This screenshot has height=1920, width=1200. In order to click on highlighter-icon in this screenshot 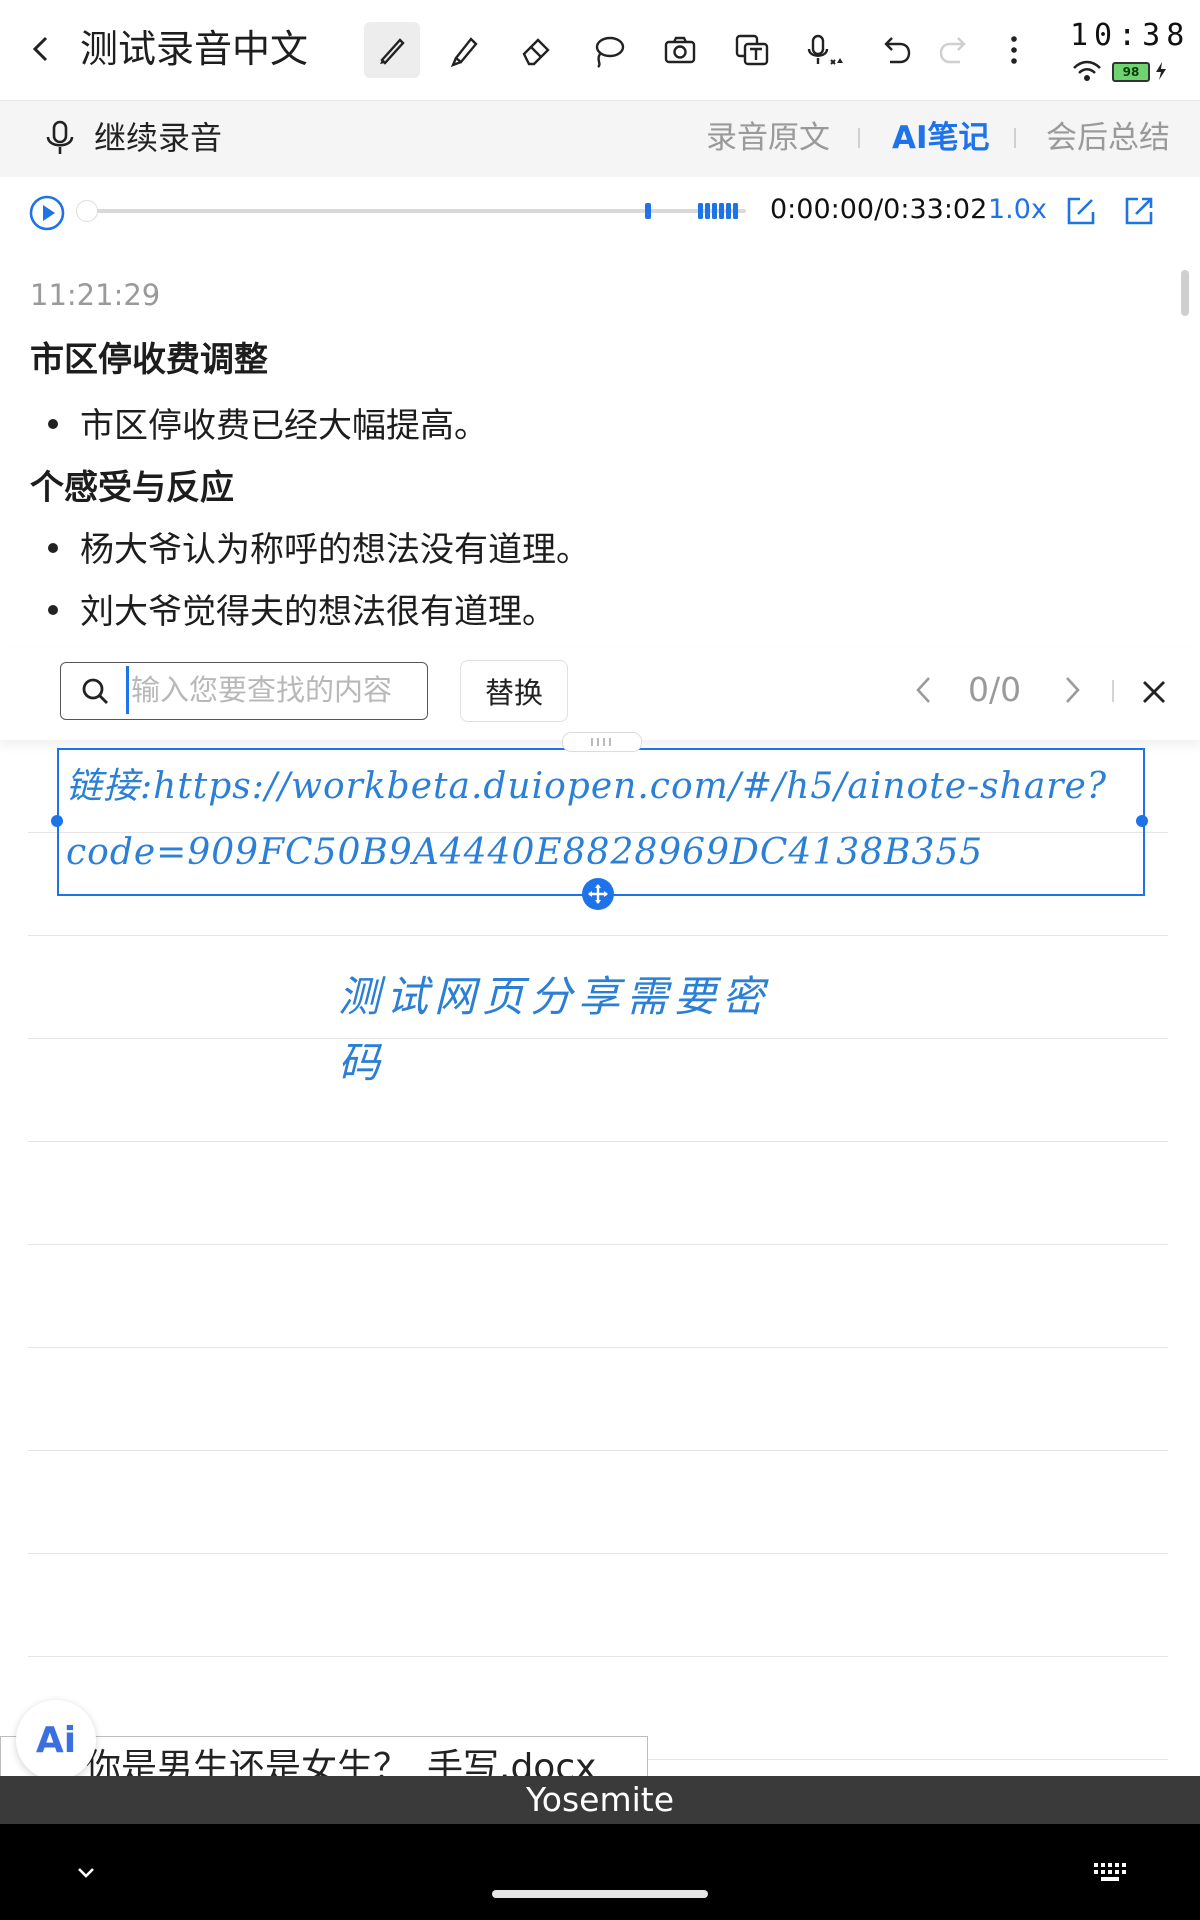, I will do `click(464, 52)`.